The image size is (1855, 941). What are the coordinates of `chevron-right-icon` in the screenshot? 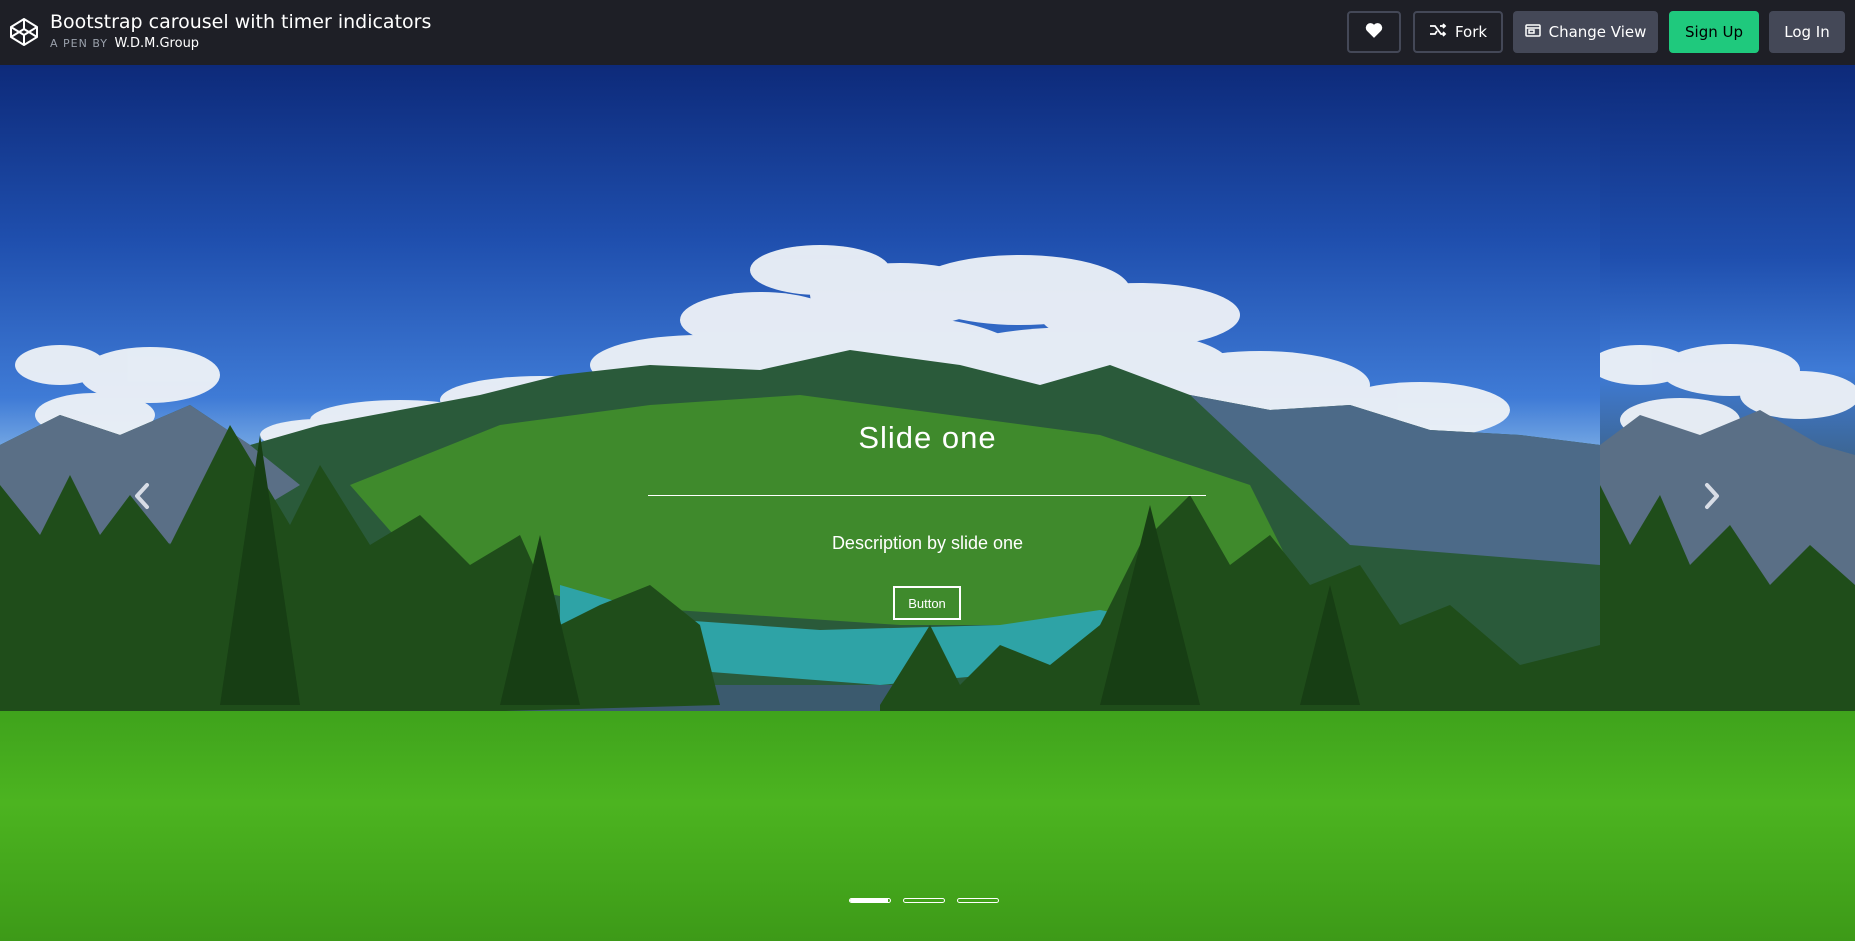 It's located at (1712, 498).